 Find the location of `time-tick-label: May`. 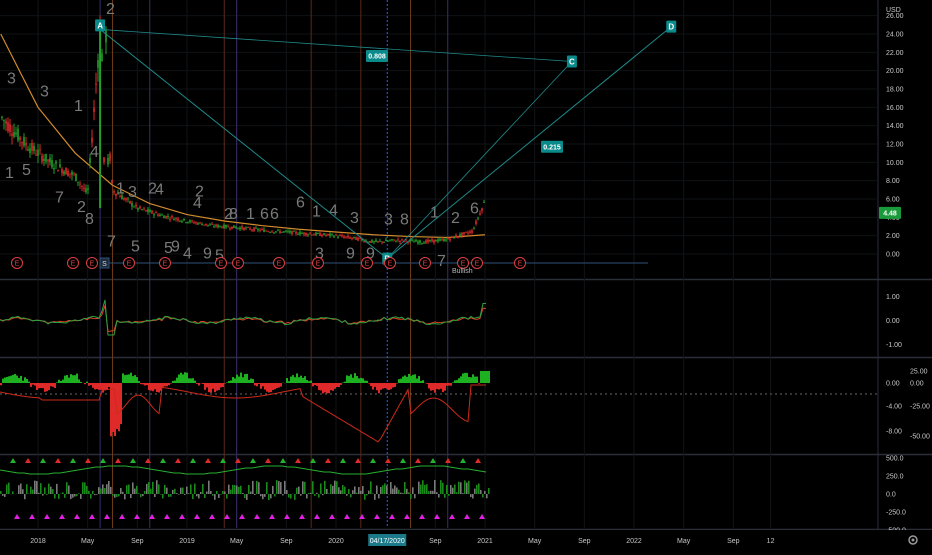

time-tick-label: May is located at coordinates (684, 541).